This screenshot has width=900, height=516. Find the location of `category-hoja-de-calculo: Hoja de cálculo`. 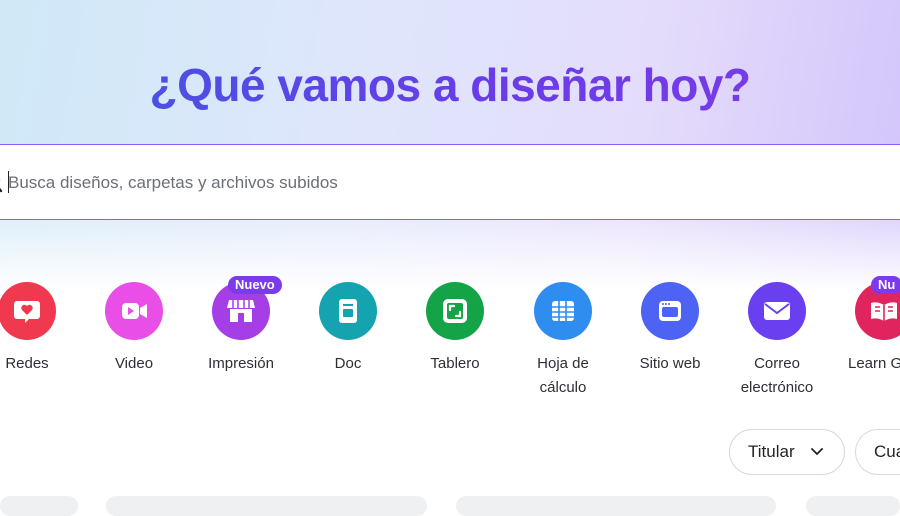

category-hoja-de-calculo: Hoja de cálculo is located at coordinates (563, 341).